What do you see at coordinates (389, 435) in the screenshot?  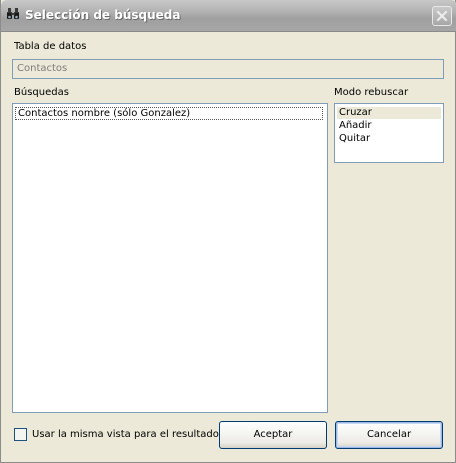 I see `cancel-button: Cancelar` at bounding box center [389, 435].